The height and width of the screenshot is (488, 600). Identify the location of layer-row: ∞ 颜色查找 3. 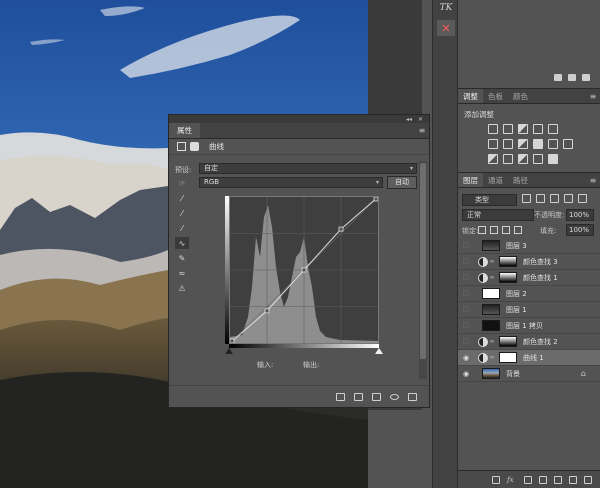
(529, 262).